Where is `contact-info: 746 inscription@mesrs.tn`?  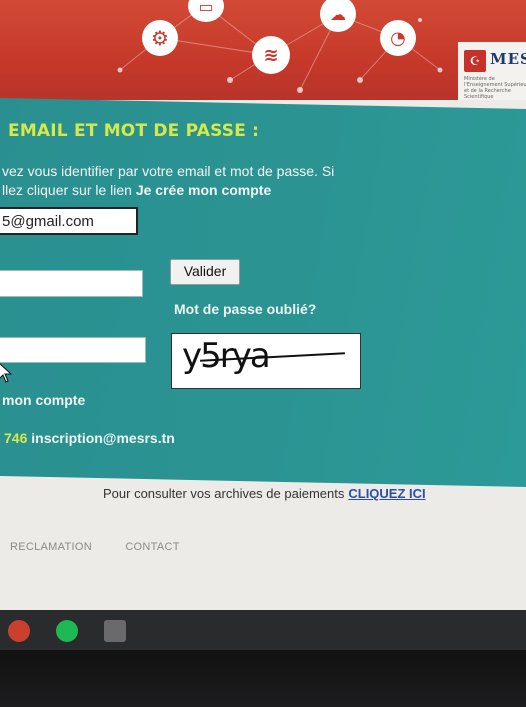
contact-info: 746 inscription@mesrs.tn is located at coordinates (89, 438).